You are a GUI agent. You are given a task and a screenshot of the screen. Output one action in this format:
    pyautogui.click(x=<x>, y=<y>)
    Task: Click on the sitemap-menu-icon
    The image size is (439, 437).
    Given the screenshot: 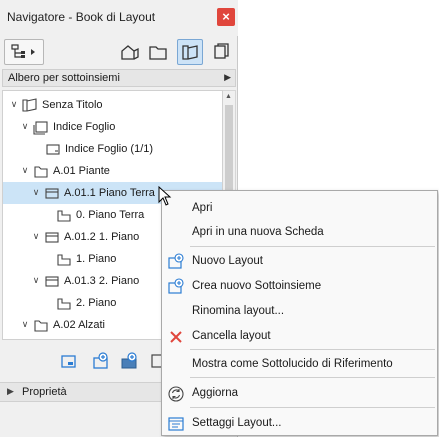 What is the action you would take?
    pyautogui.click(x=23, y=51)
    